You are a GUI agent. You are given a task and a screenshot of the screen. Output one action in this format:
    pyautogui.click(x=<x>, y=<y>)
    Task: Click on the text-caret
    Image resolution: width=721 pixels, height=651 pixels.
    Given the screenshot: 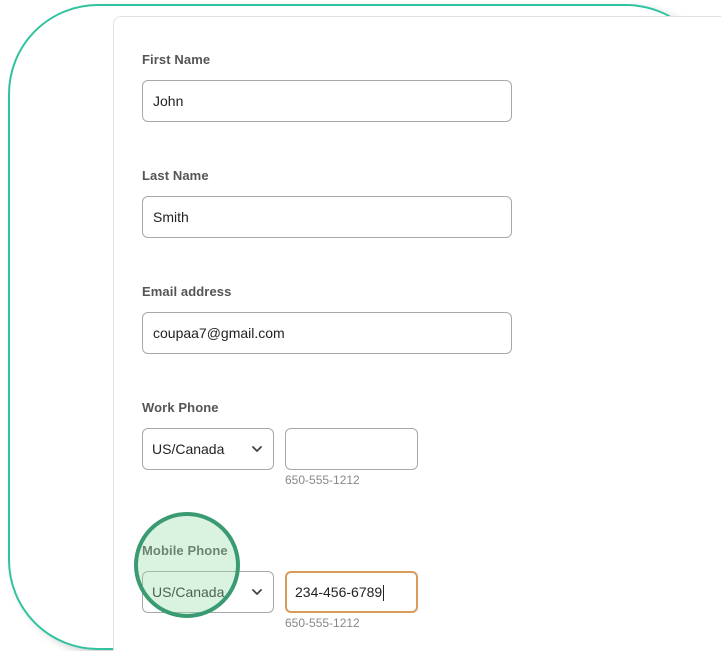 What is the action you would take?
    pyautogui.click(x=384, y=593)
    